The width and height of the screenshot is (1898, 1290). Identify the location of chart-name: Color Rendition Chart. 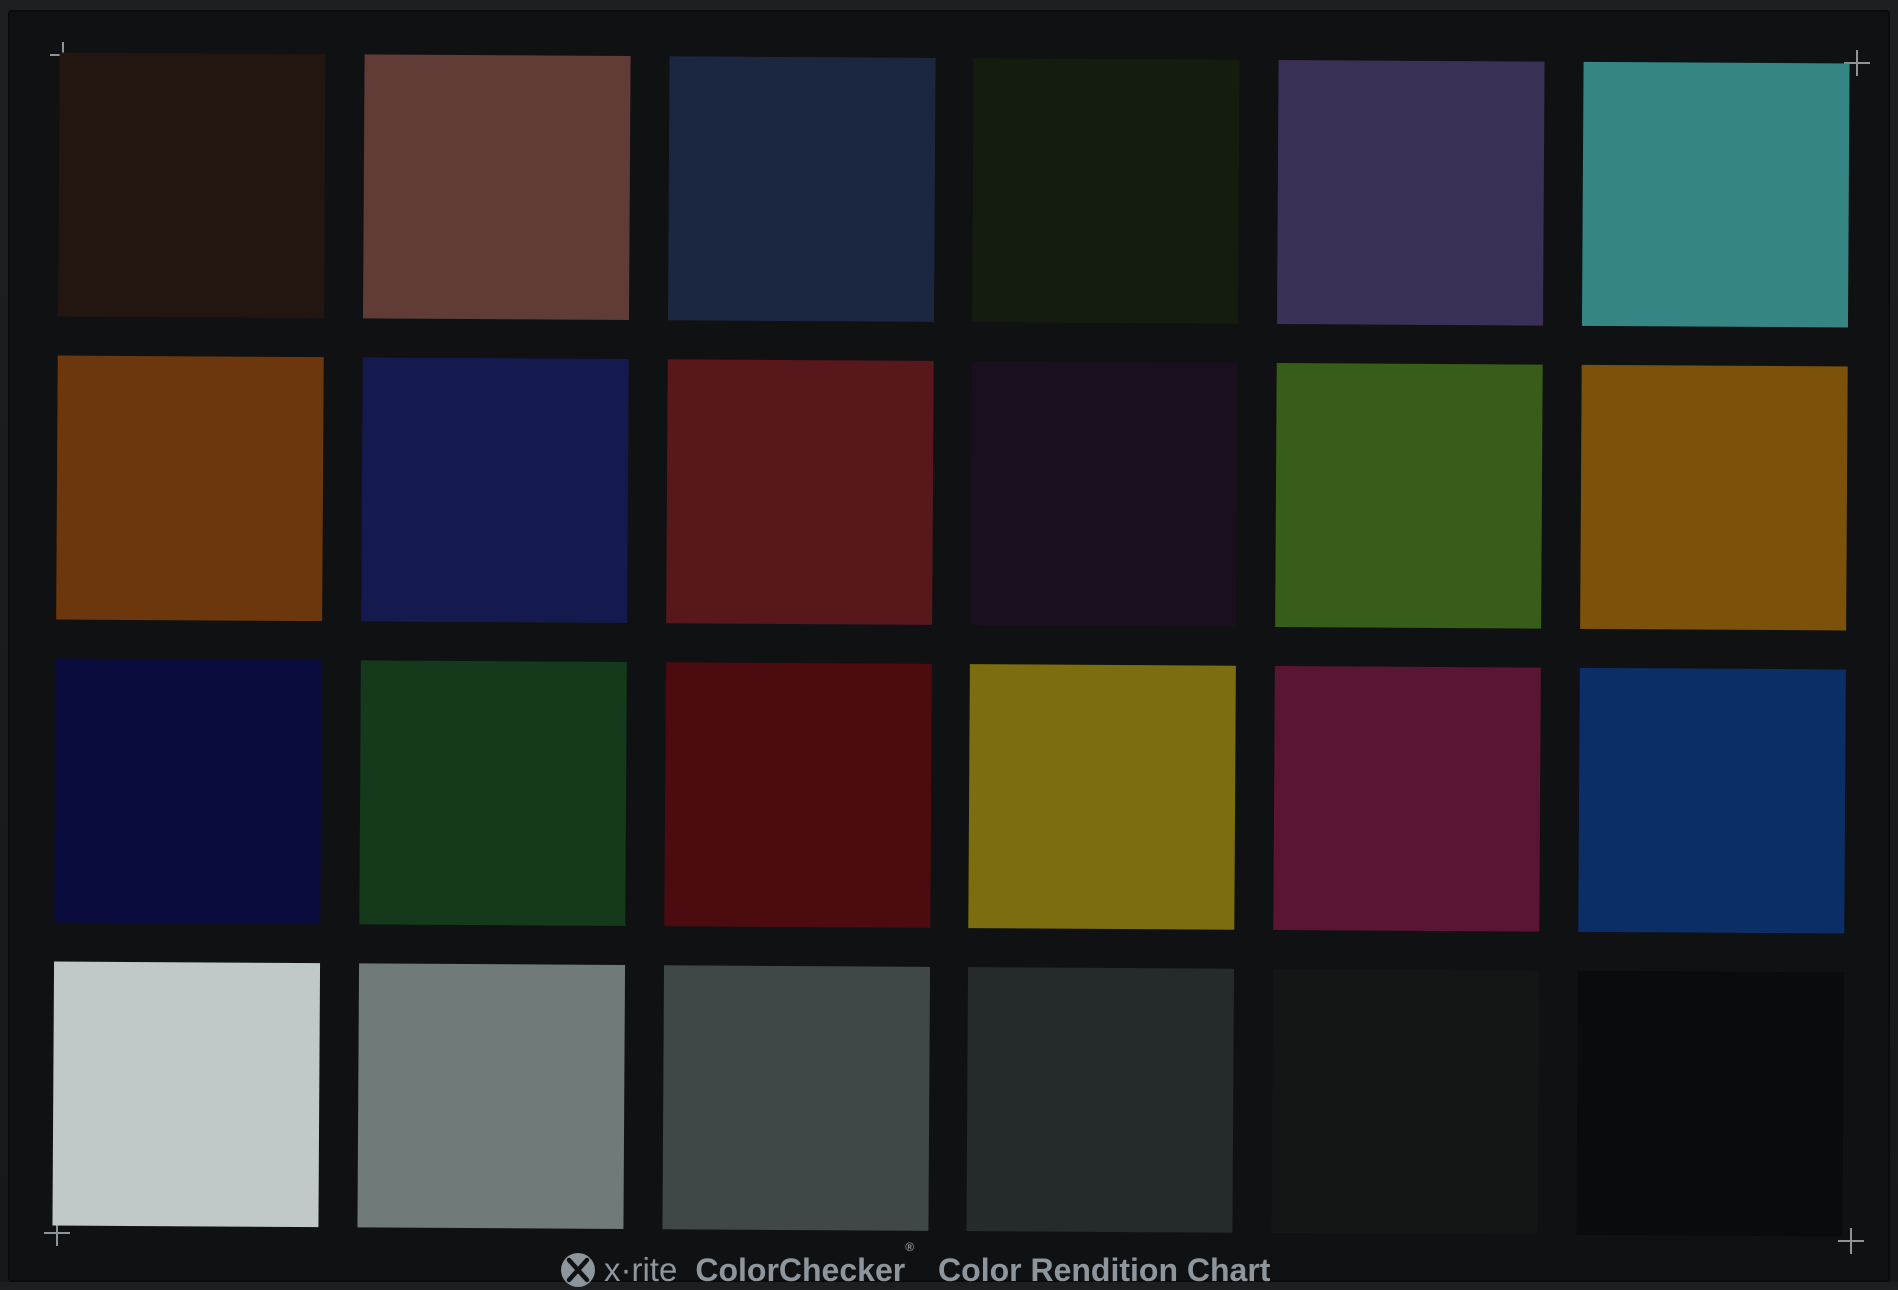
(1104, 1269).